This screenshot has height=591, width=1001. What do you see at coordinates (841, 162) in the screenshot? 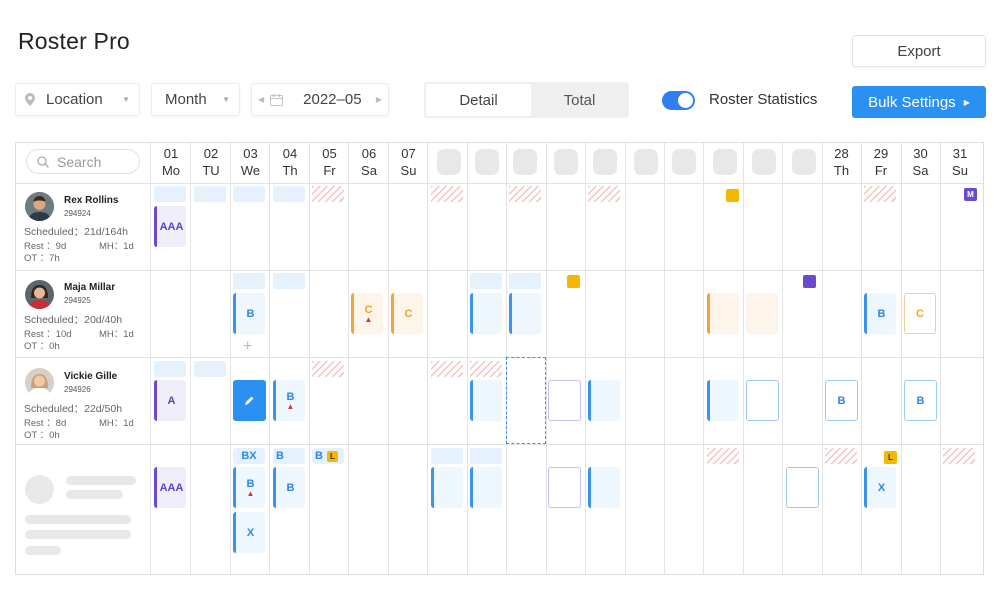
I see `day-header: 28 Th` at bounding box center [841, 162].